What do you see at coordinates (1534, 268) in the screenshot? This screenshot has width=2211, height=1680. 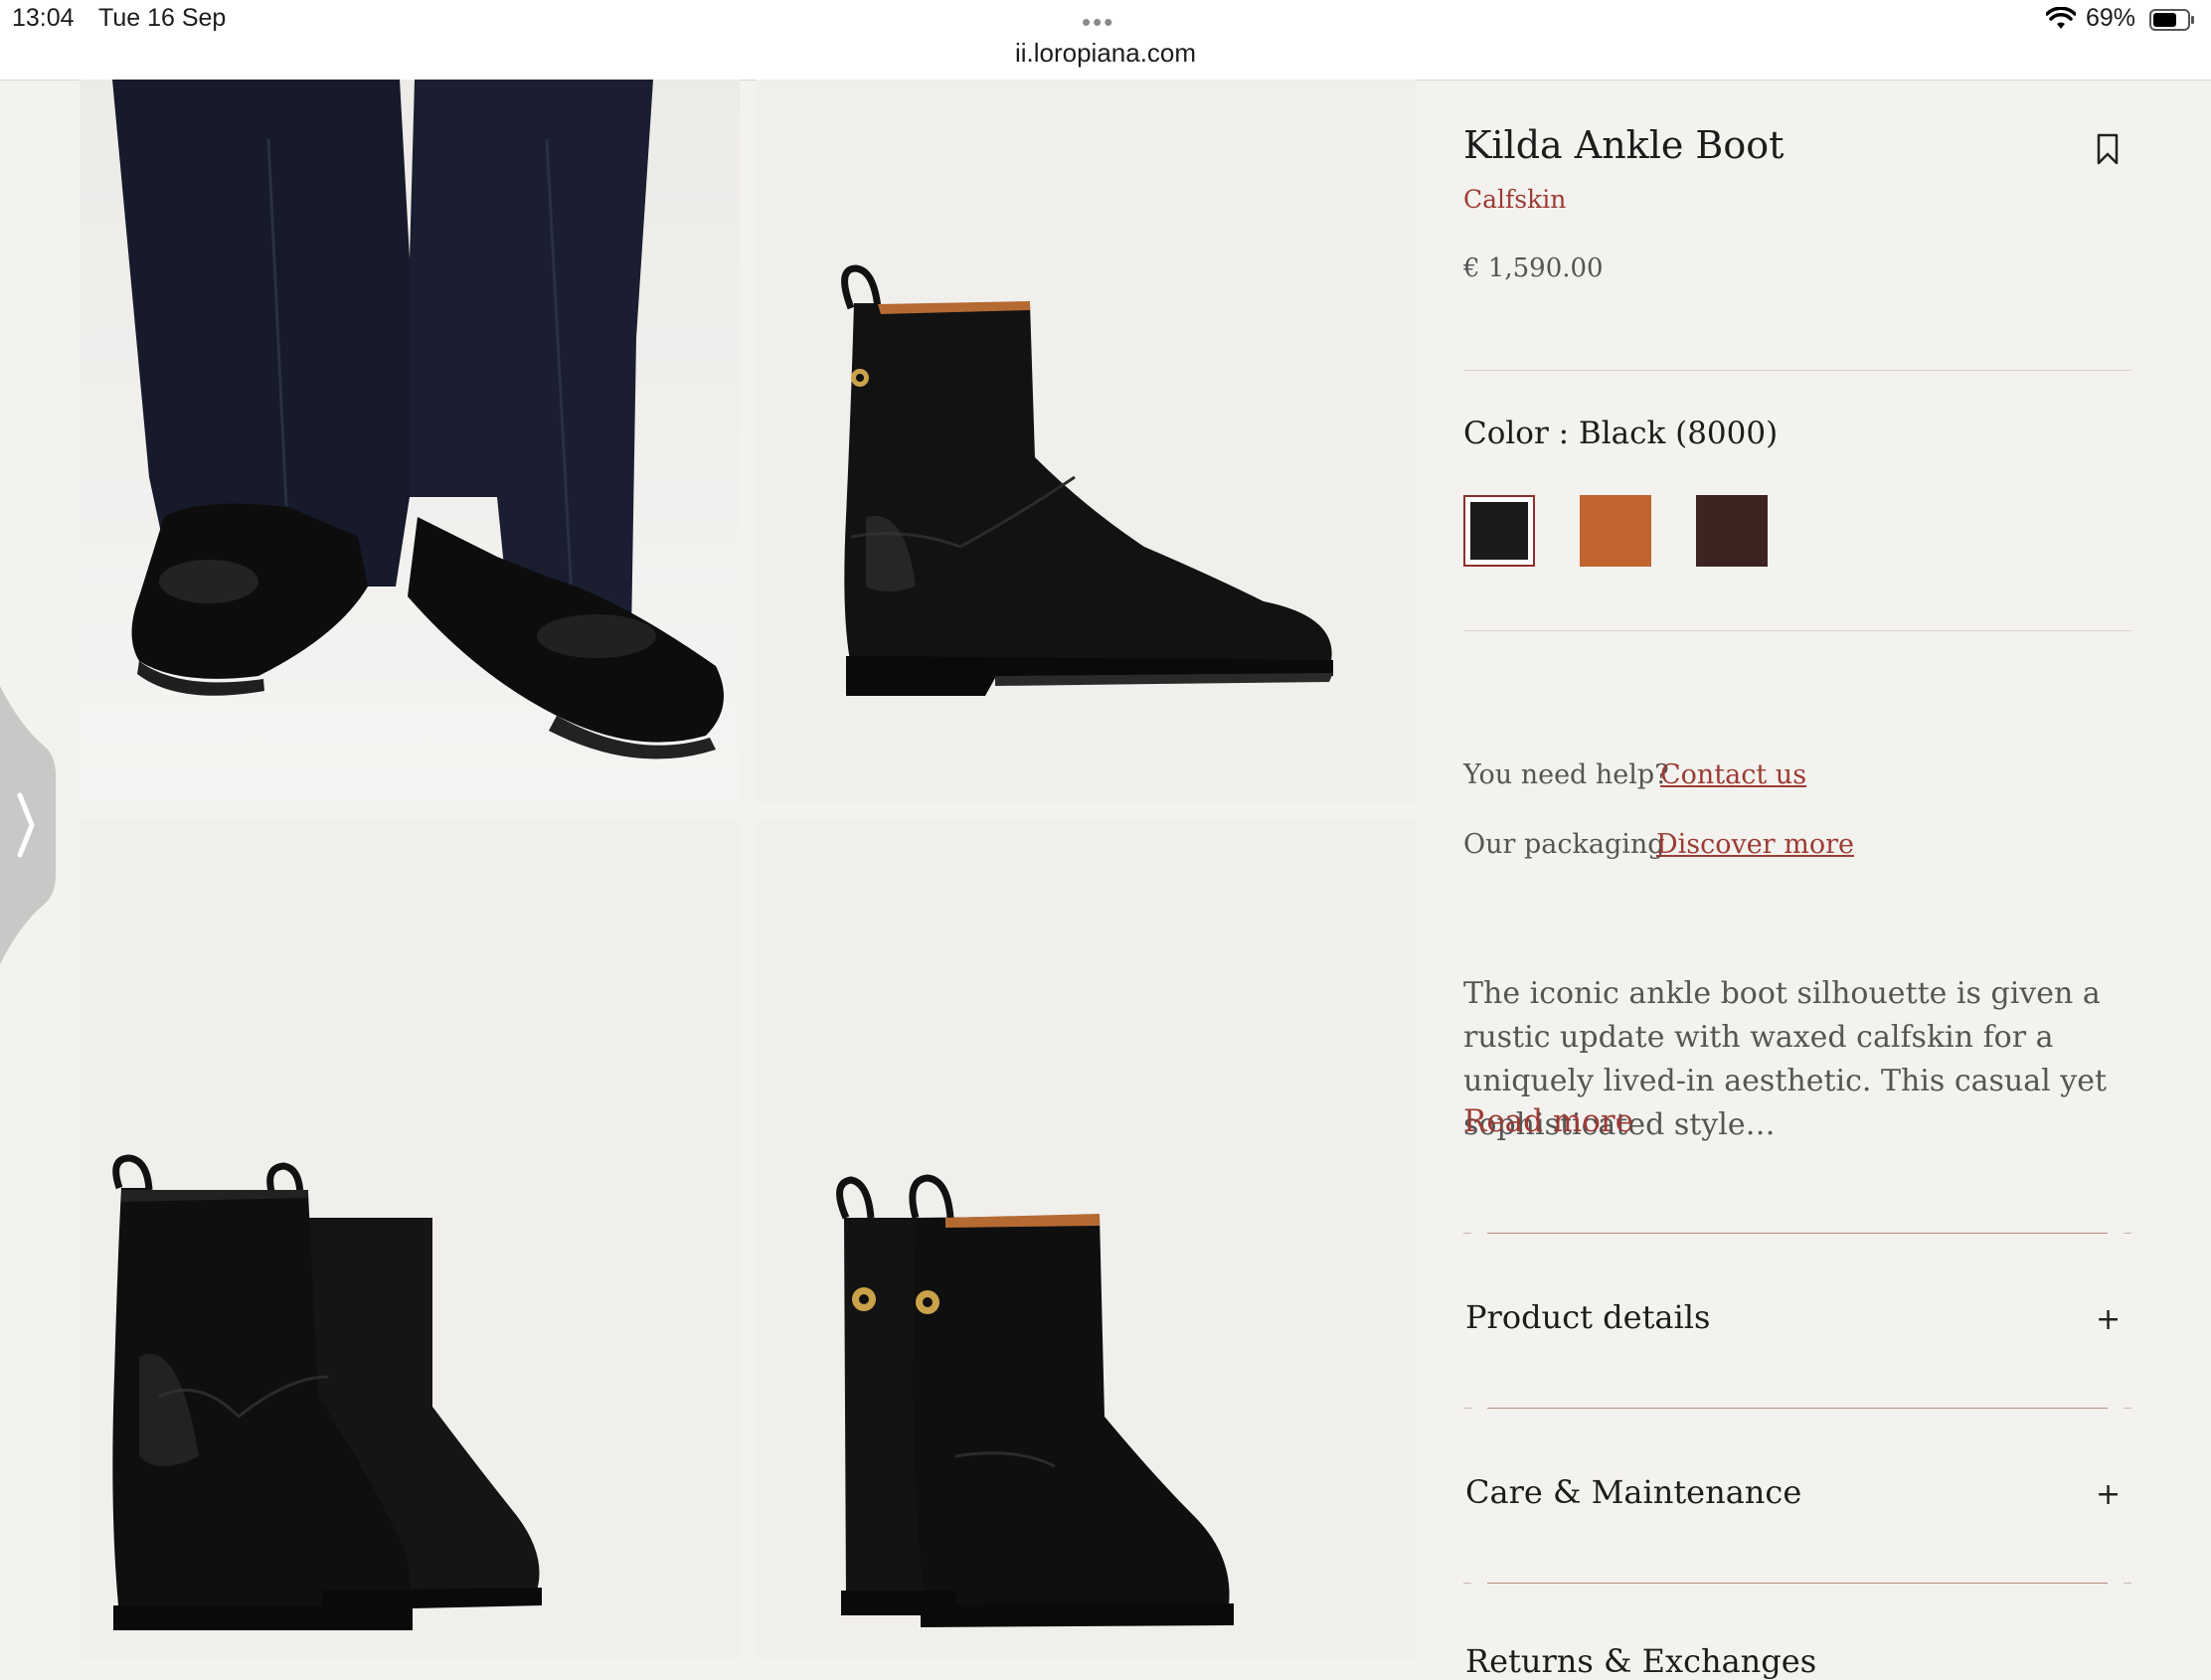 I see `product-price: € 1,590.00` at bounding box center [1534, 268].